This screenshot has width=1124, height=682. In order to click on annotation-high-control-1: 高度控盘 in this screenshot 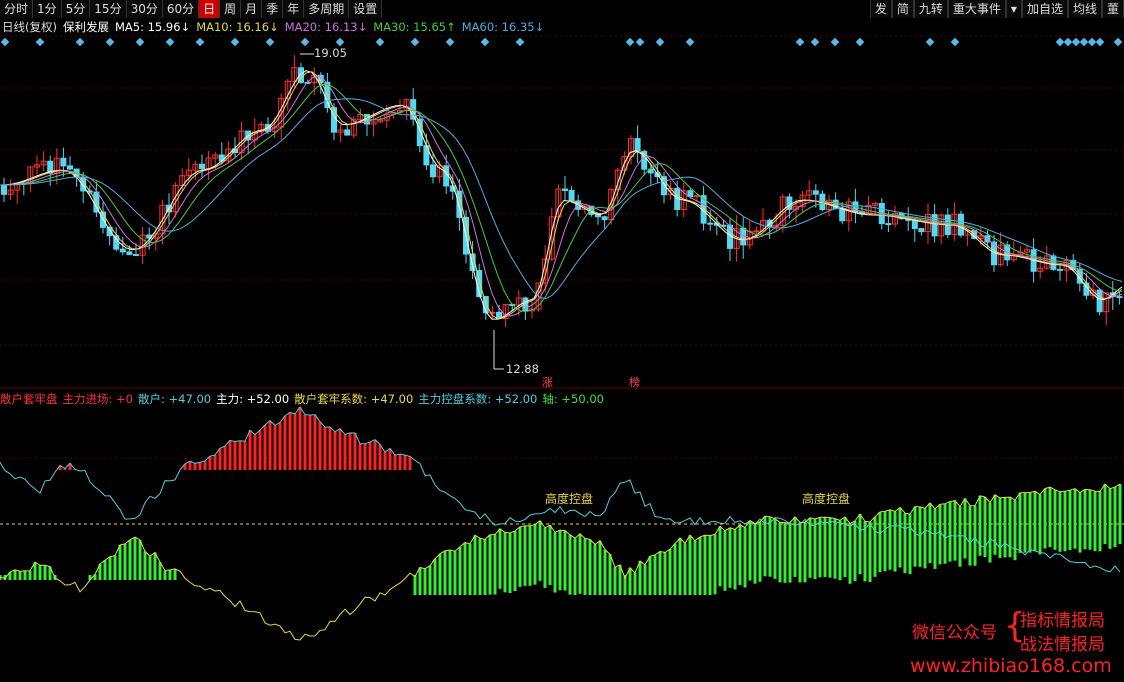, I will do `click(569, 499)`.